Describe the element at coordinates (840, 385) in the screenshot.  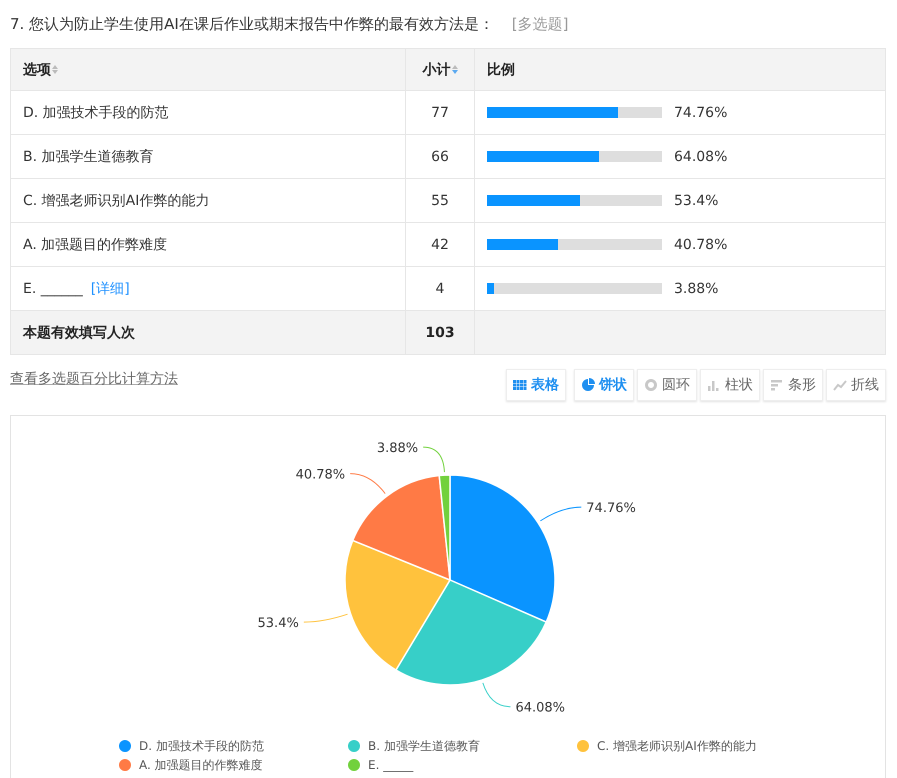
I see `line-chart-icon` at that location.